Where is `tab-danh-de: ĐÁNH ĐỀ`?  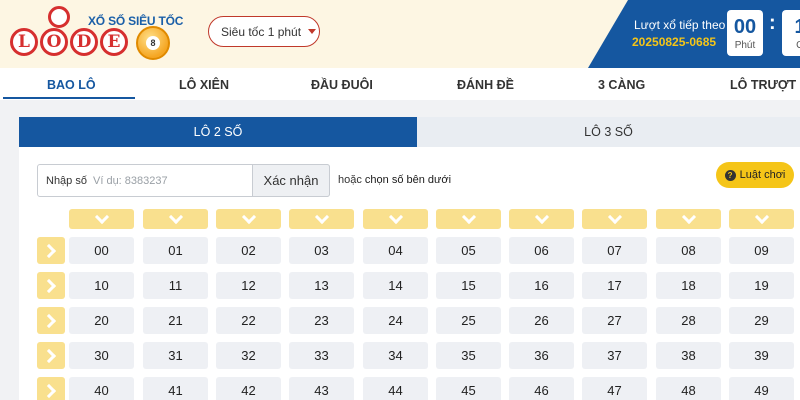 tab-danh-de: ĐÁNH ĐỀ is located at coordinates (485, 85).